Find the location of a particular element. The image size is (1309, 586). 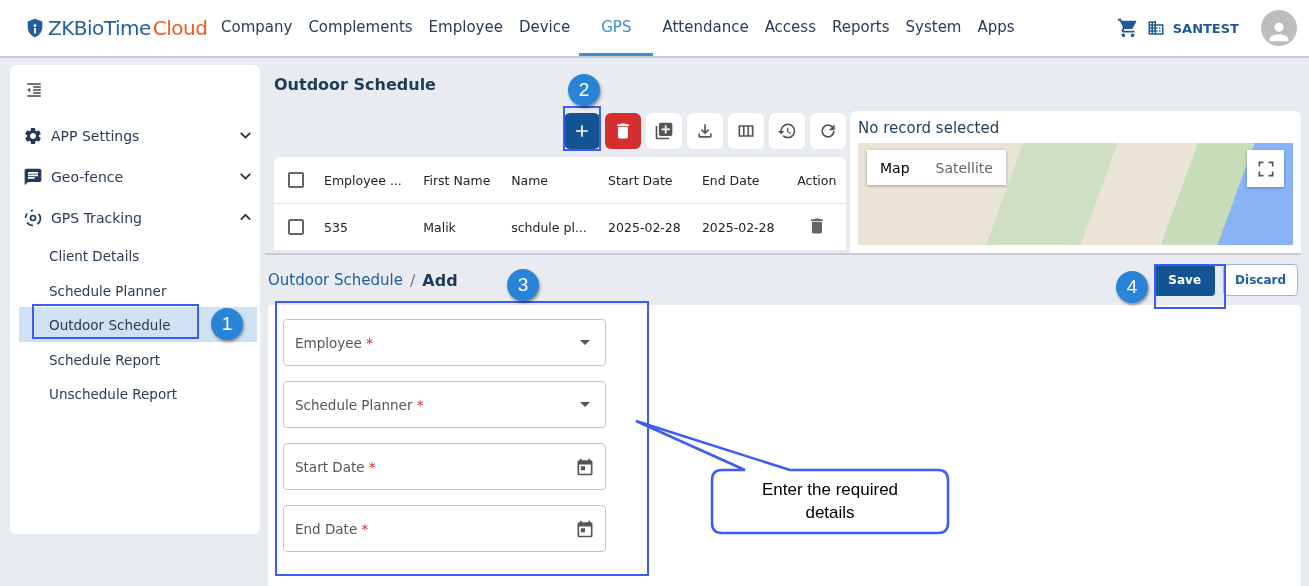

nav-tab: Device is located at coordinates (544, 28).